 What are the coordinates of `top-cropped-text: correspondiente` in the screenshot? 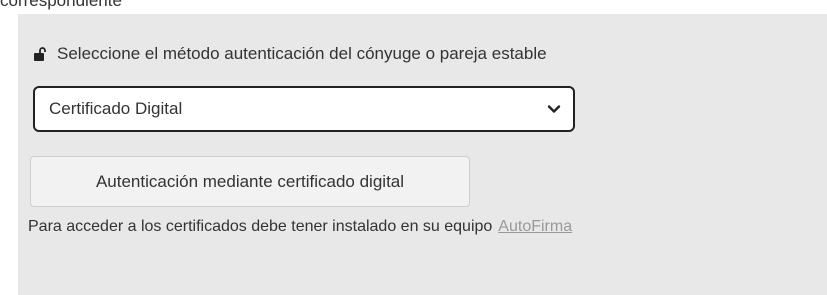 It's located at (413, 7).